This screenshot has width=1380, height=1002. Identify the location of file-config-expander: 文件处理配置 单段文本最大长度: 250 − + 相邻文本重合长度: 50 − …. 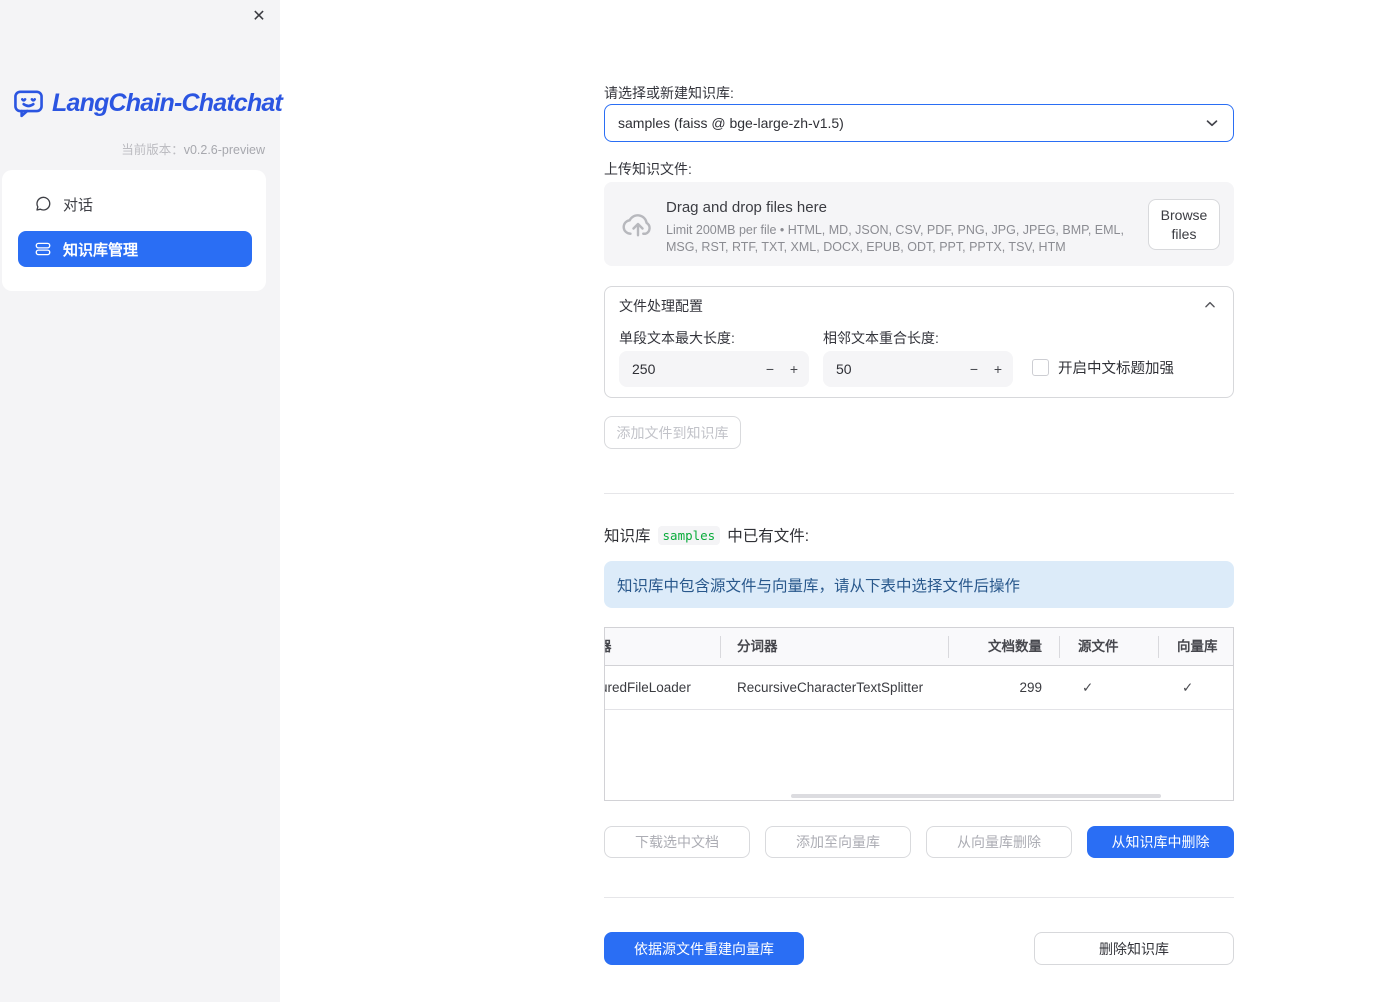
(919, 342).